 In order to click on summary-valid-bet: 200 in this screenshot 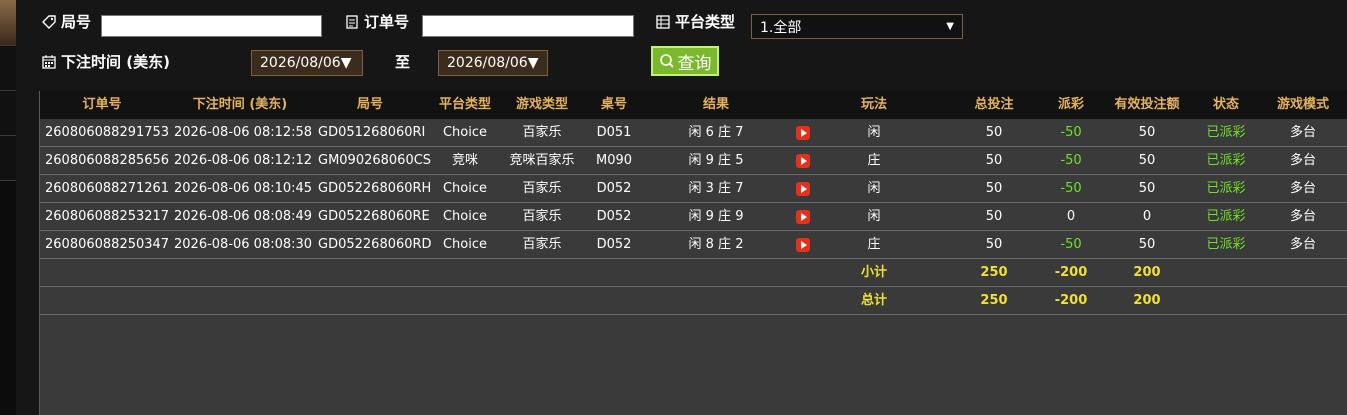, I will do `click(1147, 272)`.